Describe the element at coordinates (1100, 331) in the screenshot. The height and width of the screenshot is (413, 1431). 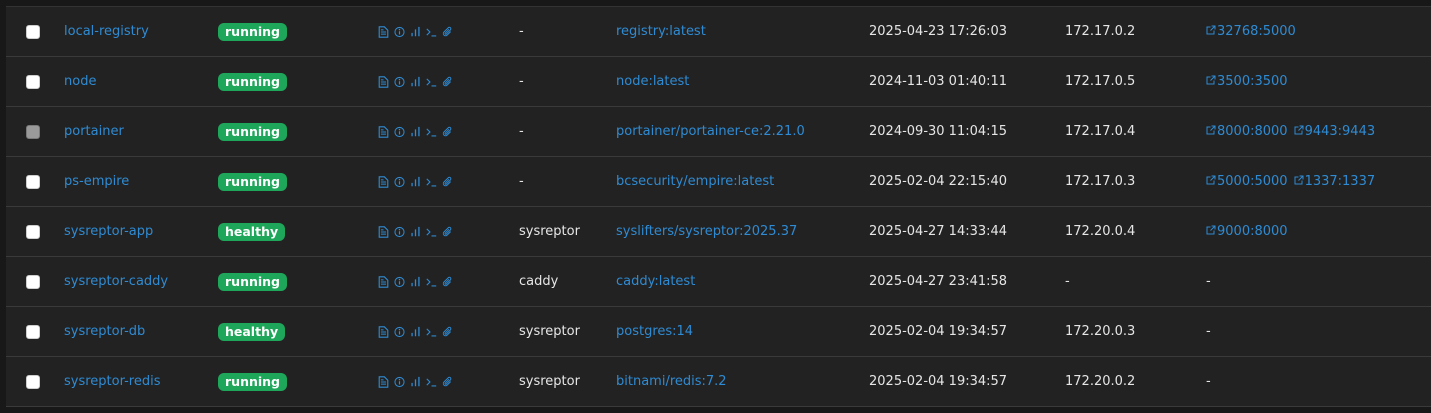
I see `ip-address: 172.20.0.3` at that location.